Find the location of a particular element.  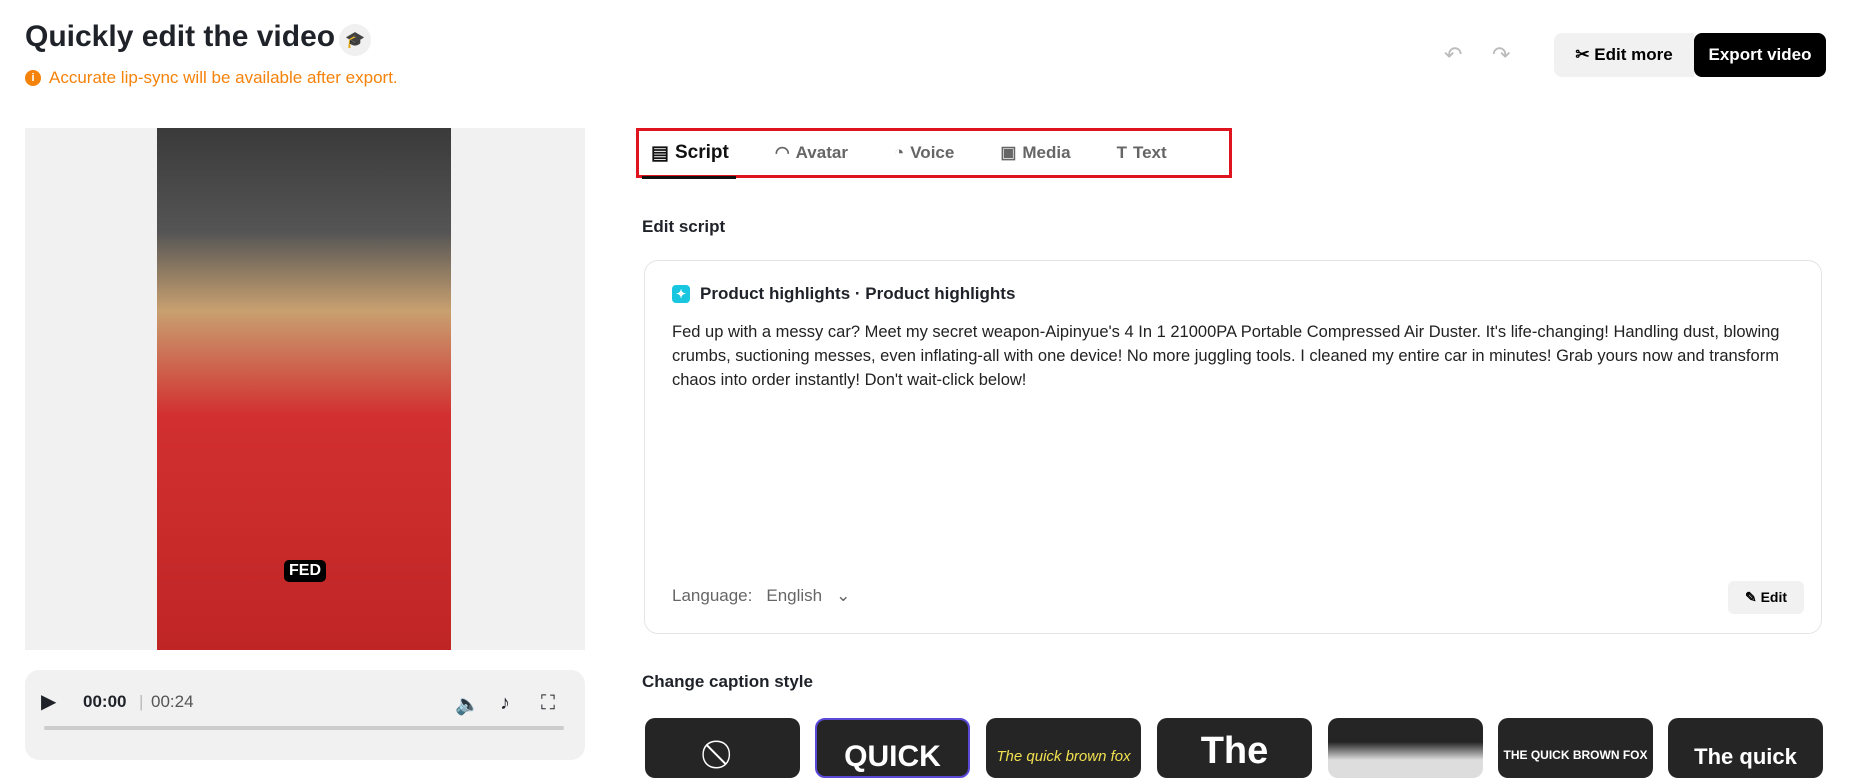

tab-media: ▣ Media is located at coordinates (1035, 153).